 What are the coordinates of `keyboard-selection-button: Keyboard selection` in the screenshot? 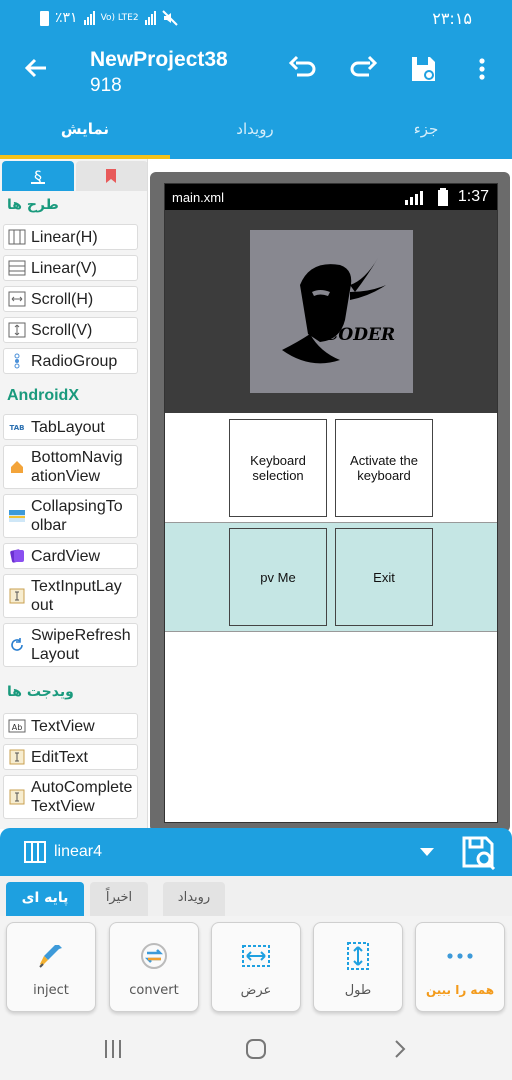 It's located at (278, 468).